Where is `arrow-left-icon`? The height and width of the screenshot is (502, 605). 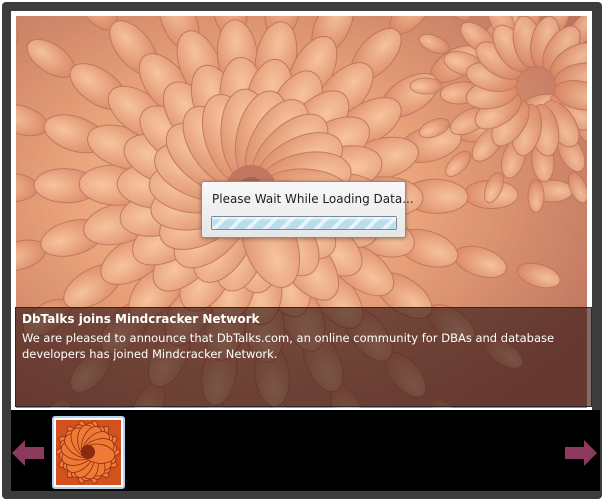
arrow-left-icon is located at coordinates (28, 453).